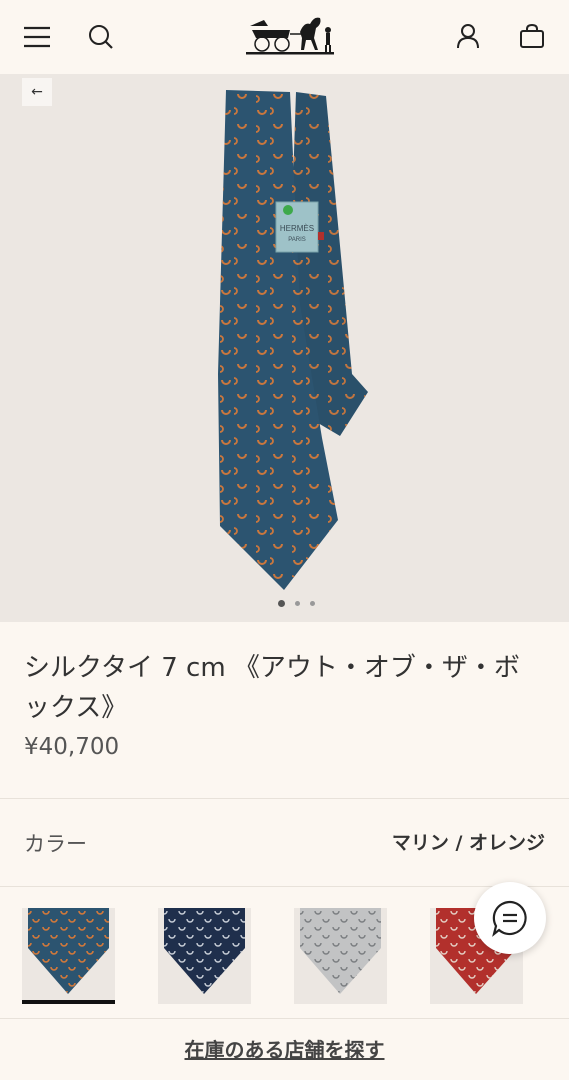 This screenshot has height=1080, width=569. I want to click on chat-button, so click(510, 918).